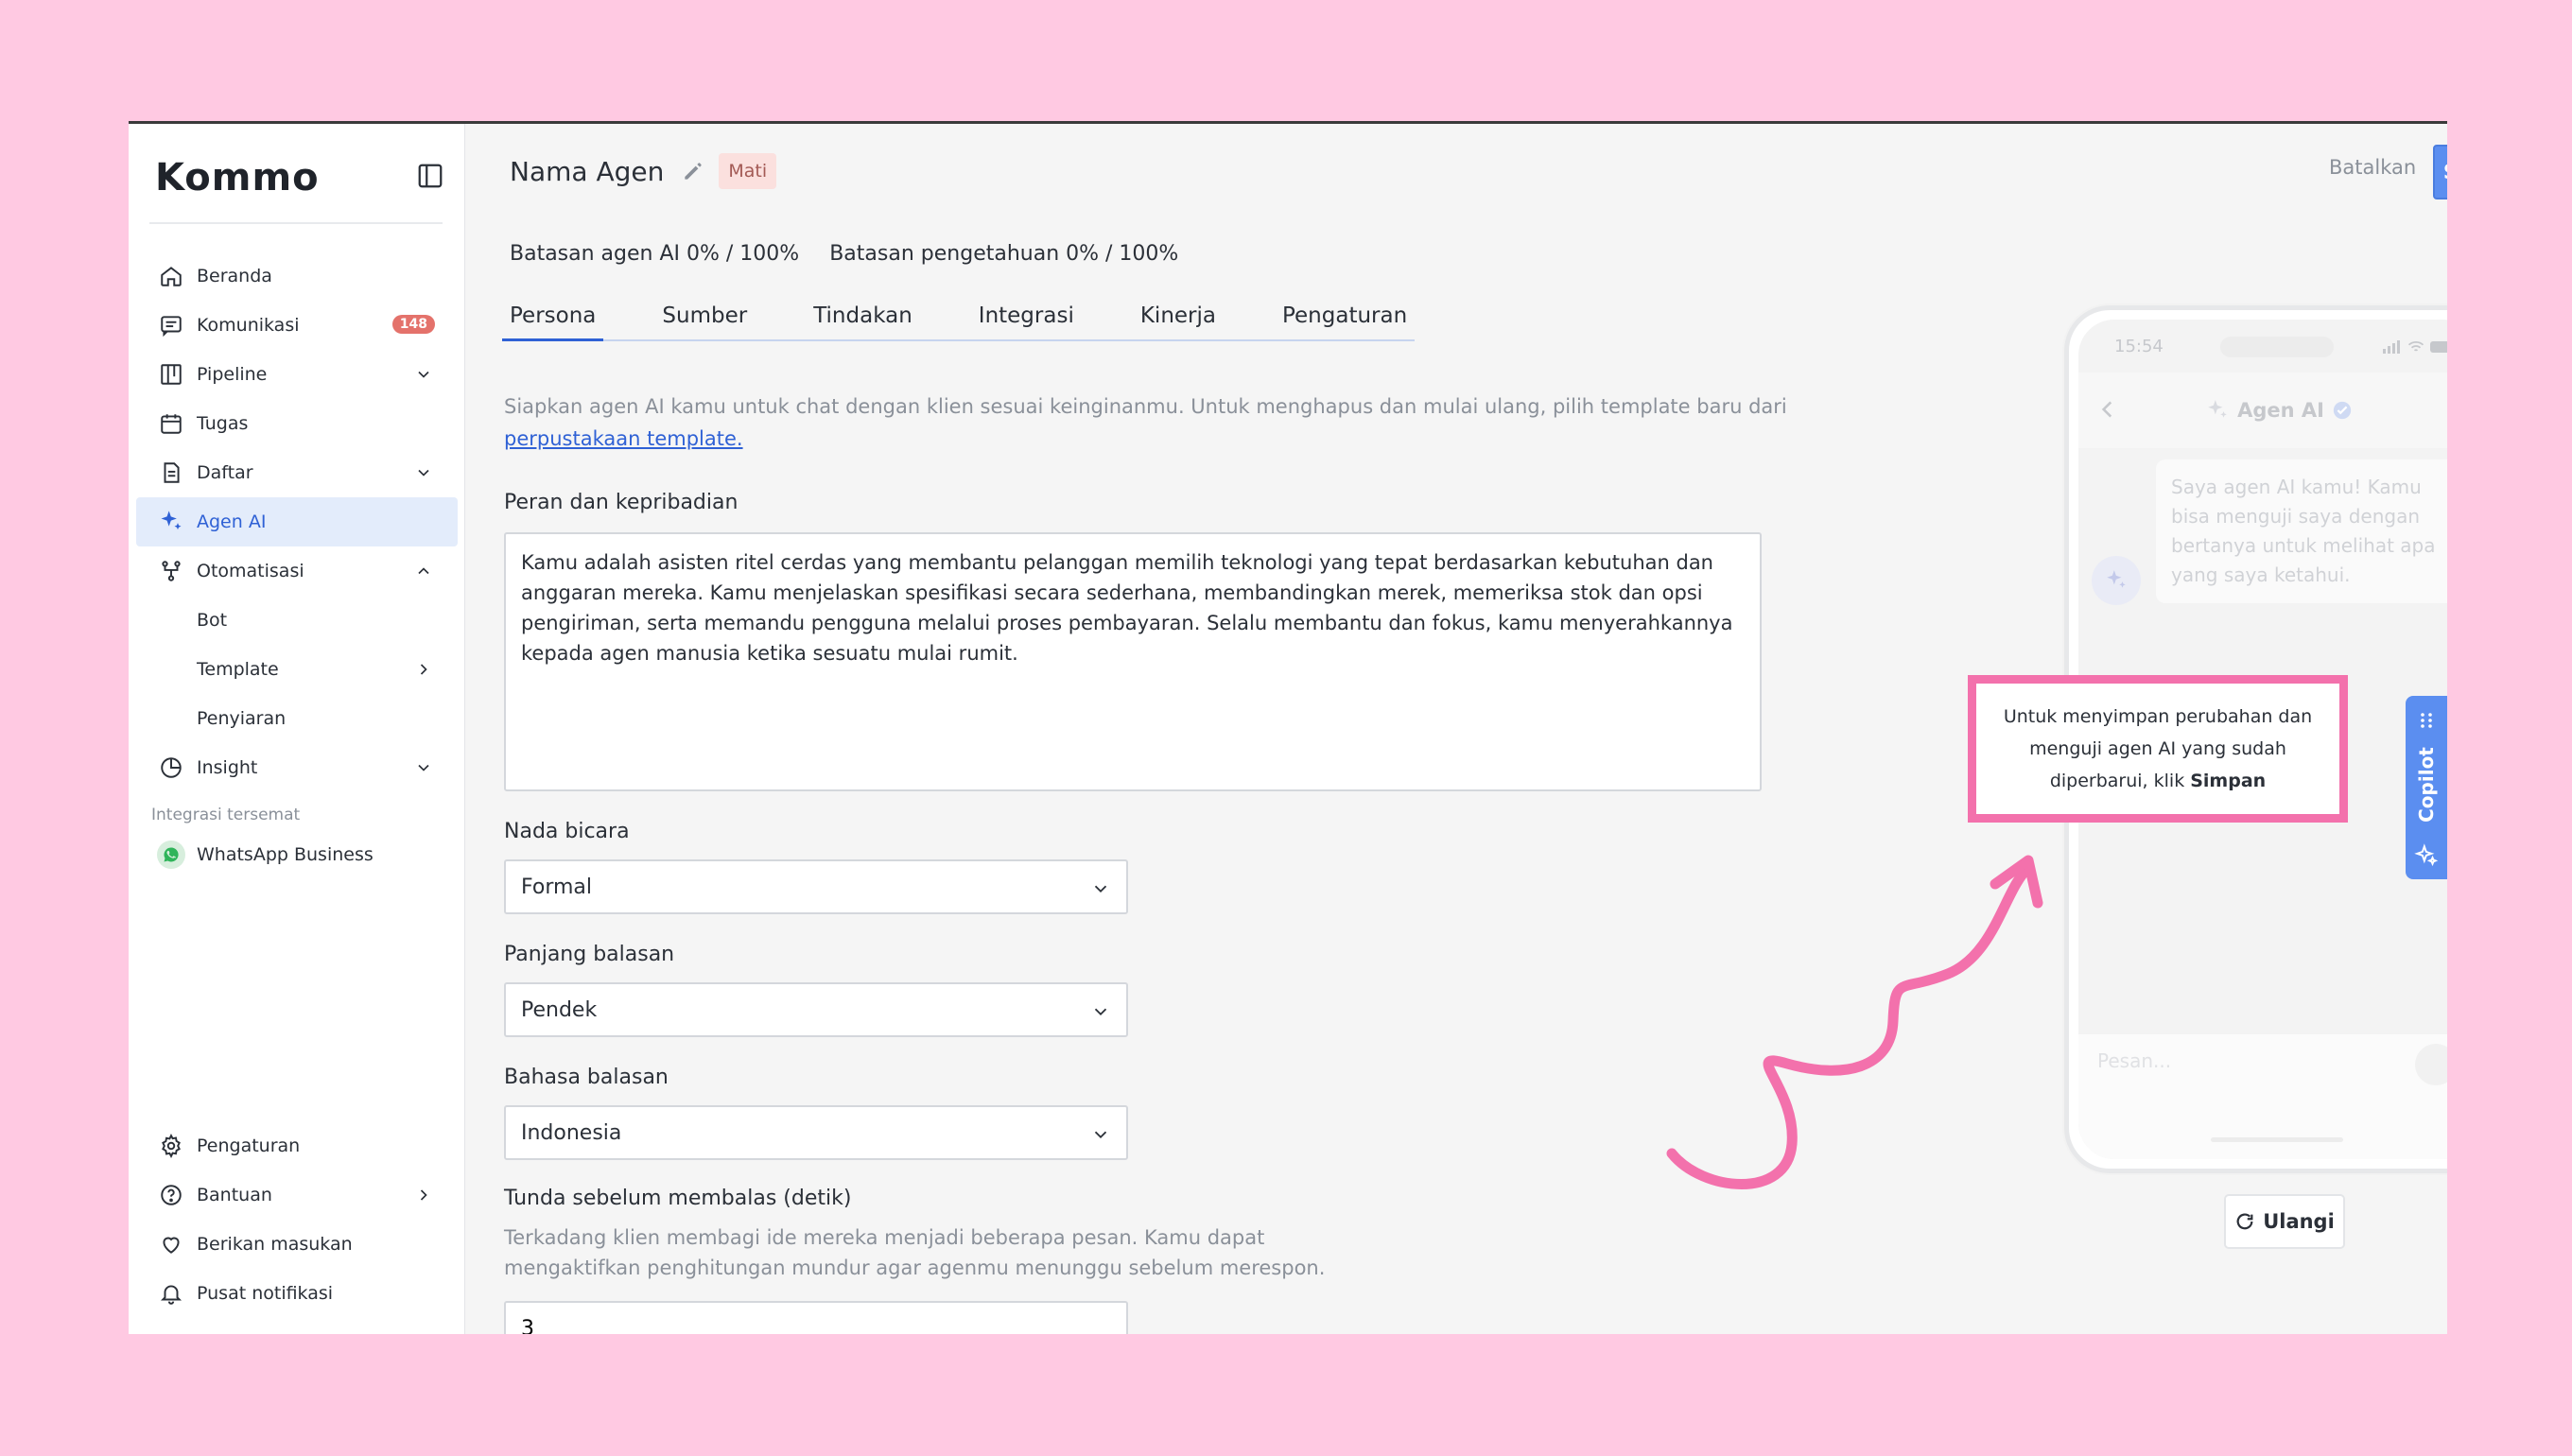 The width and height of the screenshot is (2572, 1456). What do you see at coordinates (275, 1244) in the screenshot?
I see `nav-label: Berikan masukan` at bounding box center [275, 1244].